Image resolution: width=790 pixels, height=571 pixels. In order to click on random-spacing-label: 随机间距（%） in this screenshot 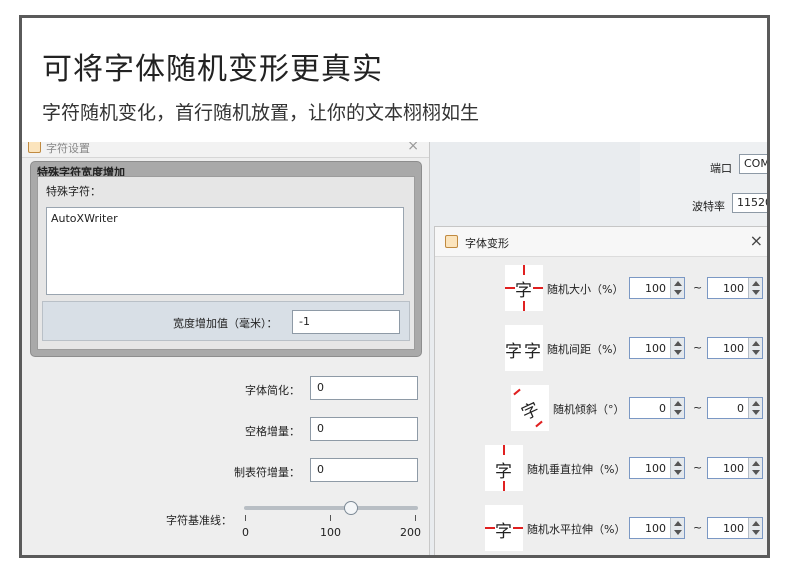, I will do `click(585, 349)`.